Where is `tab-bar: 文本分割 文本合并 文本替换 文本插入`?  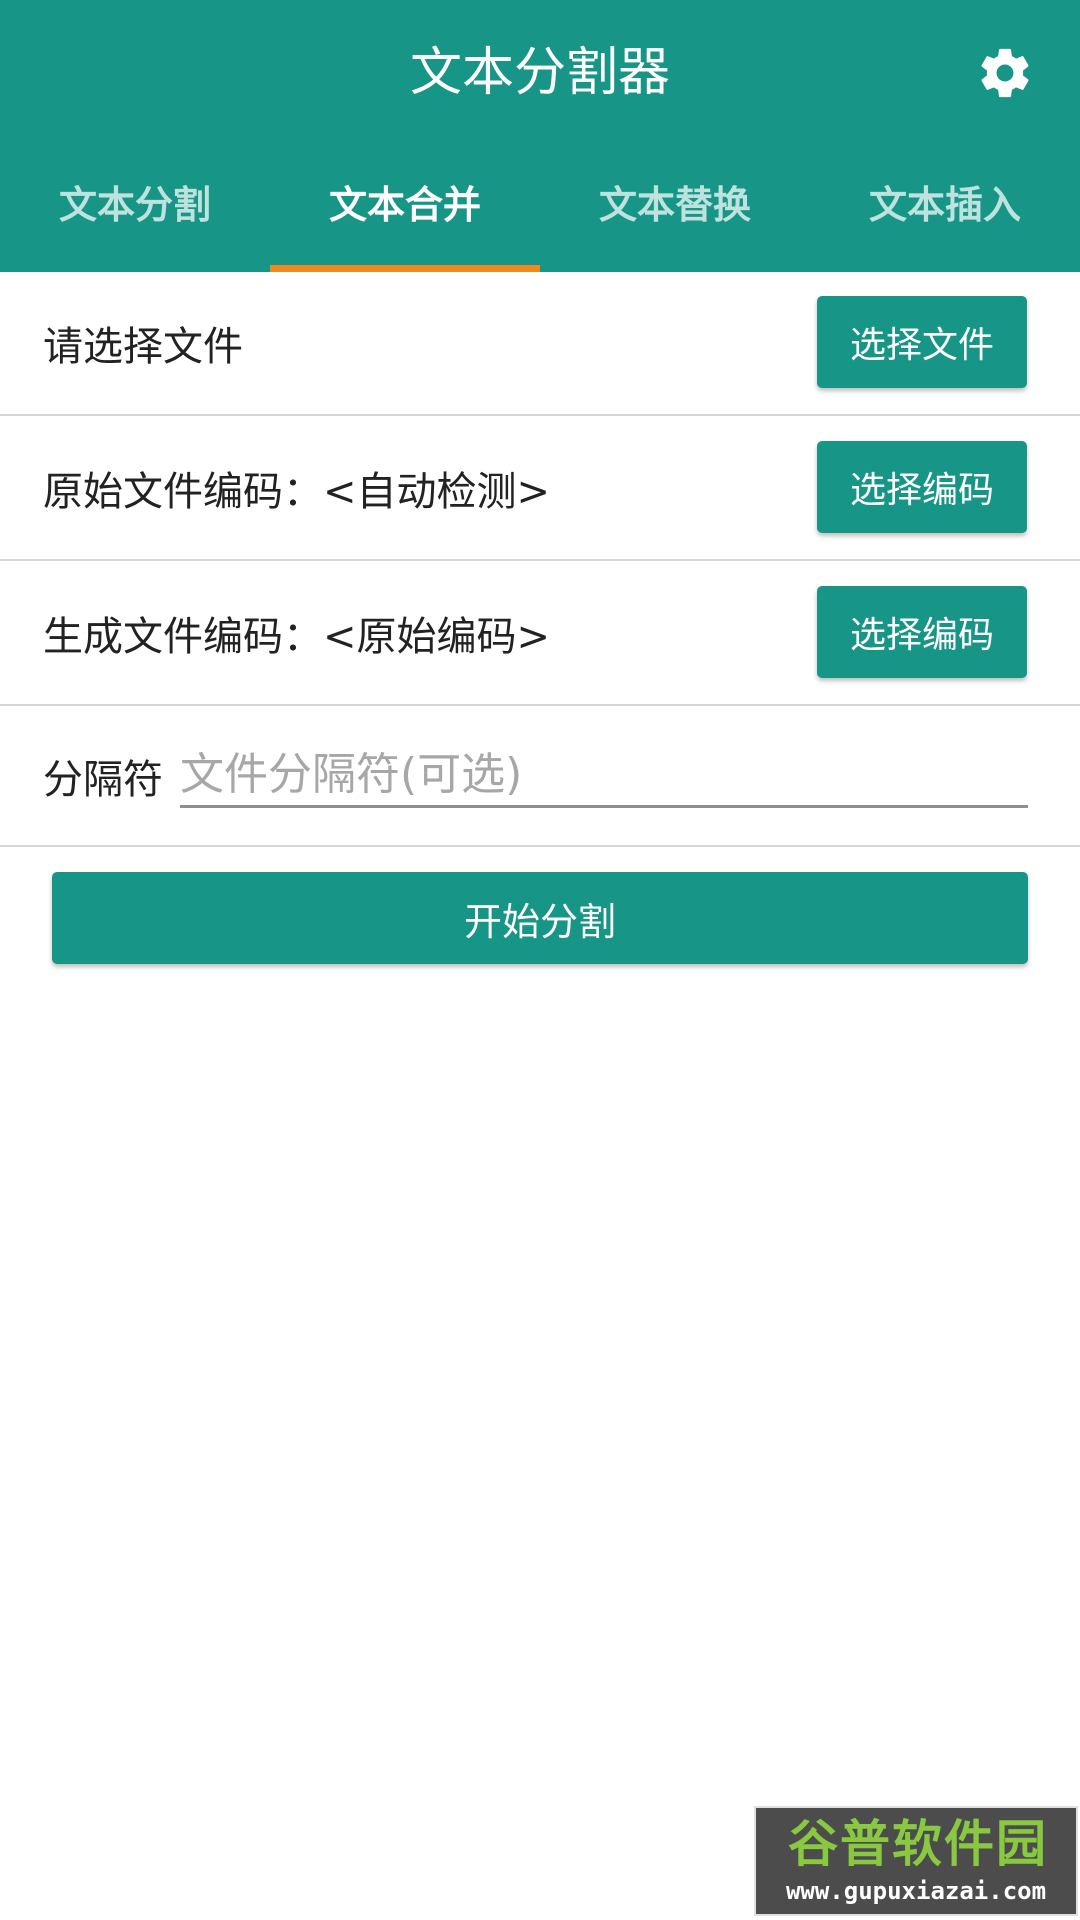
tab-bar: 文本分割 文本合并 文本替换 文本插入 is located at coordinates (540, 221).